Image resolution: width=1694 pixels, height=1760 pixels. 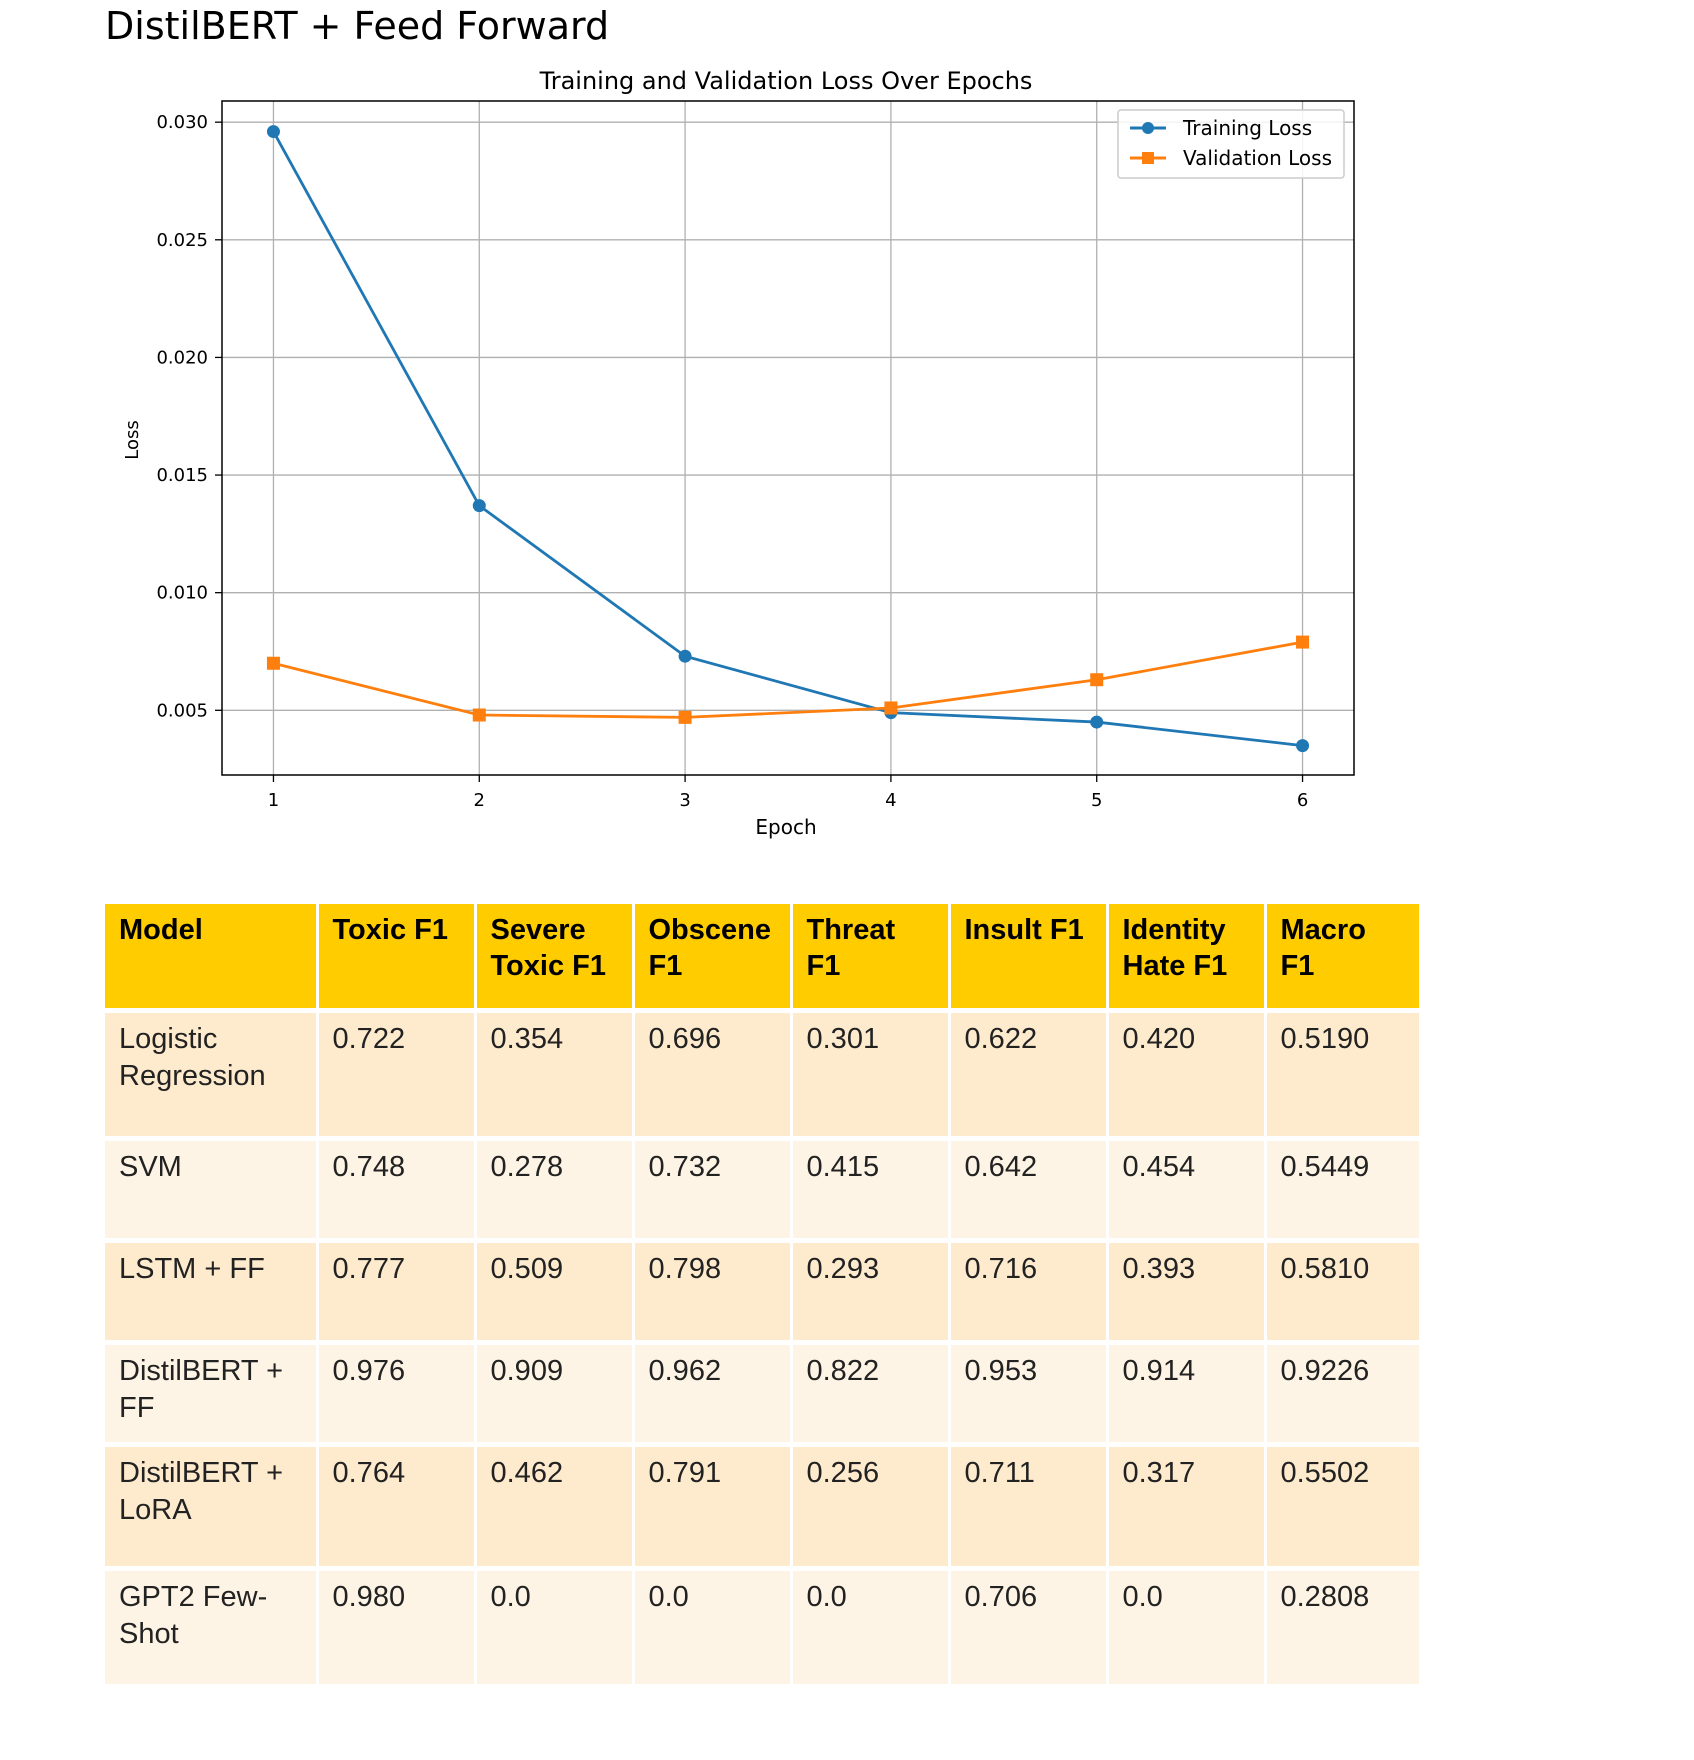 I want to click on model-name-cell: DistilBERT + LoRA, so click(x=212, y=1507).